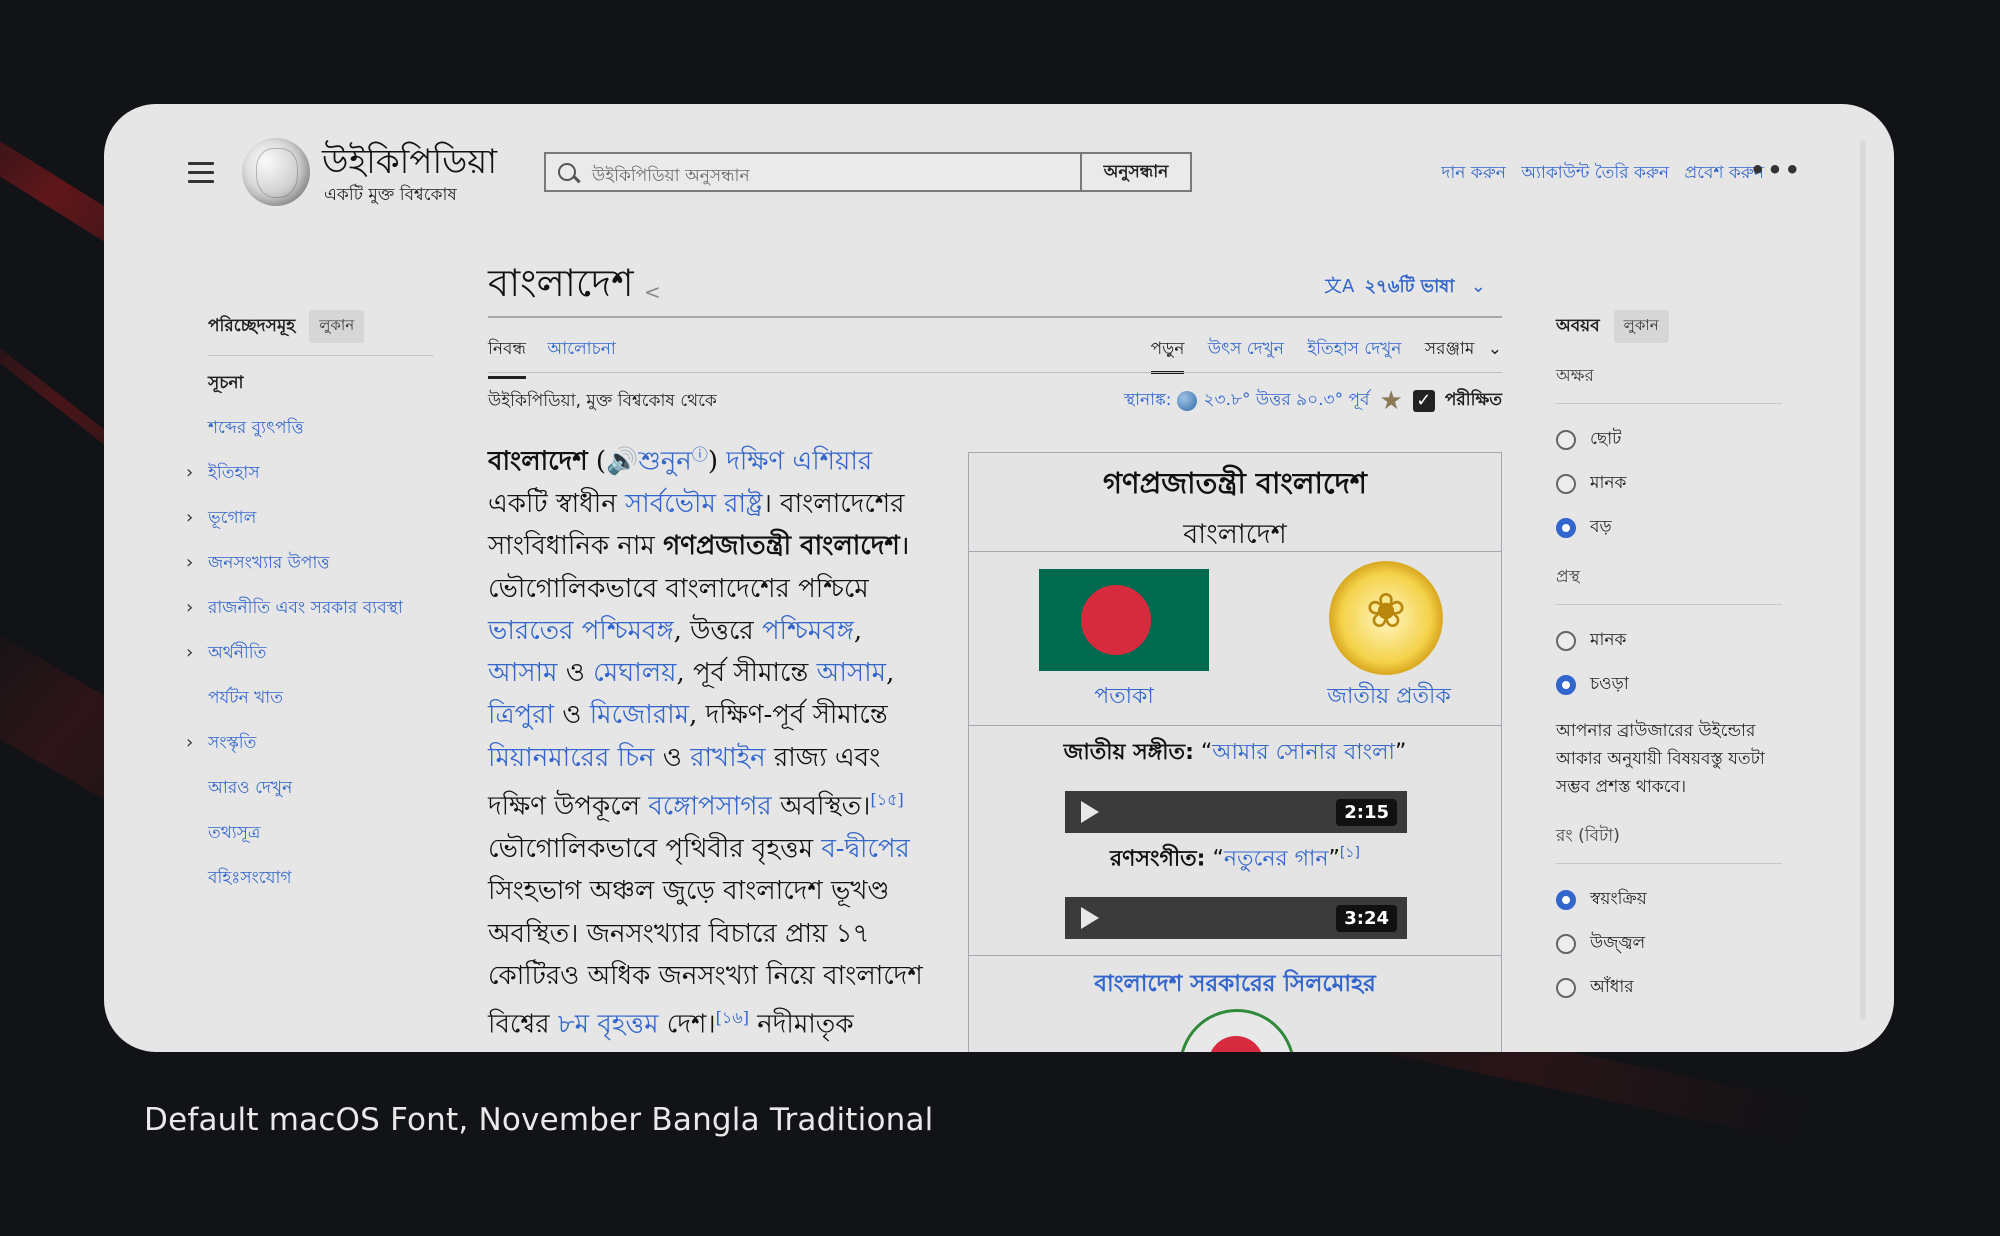  Describe the element at coordinates (1669, 641) in the screenshot. I see `width-option: মানক` at that location.